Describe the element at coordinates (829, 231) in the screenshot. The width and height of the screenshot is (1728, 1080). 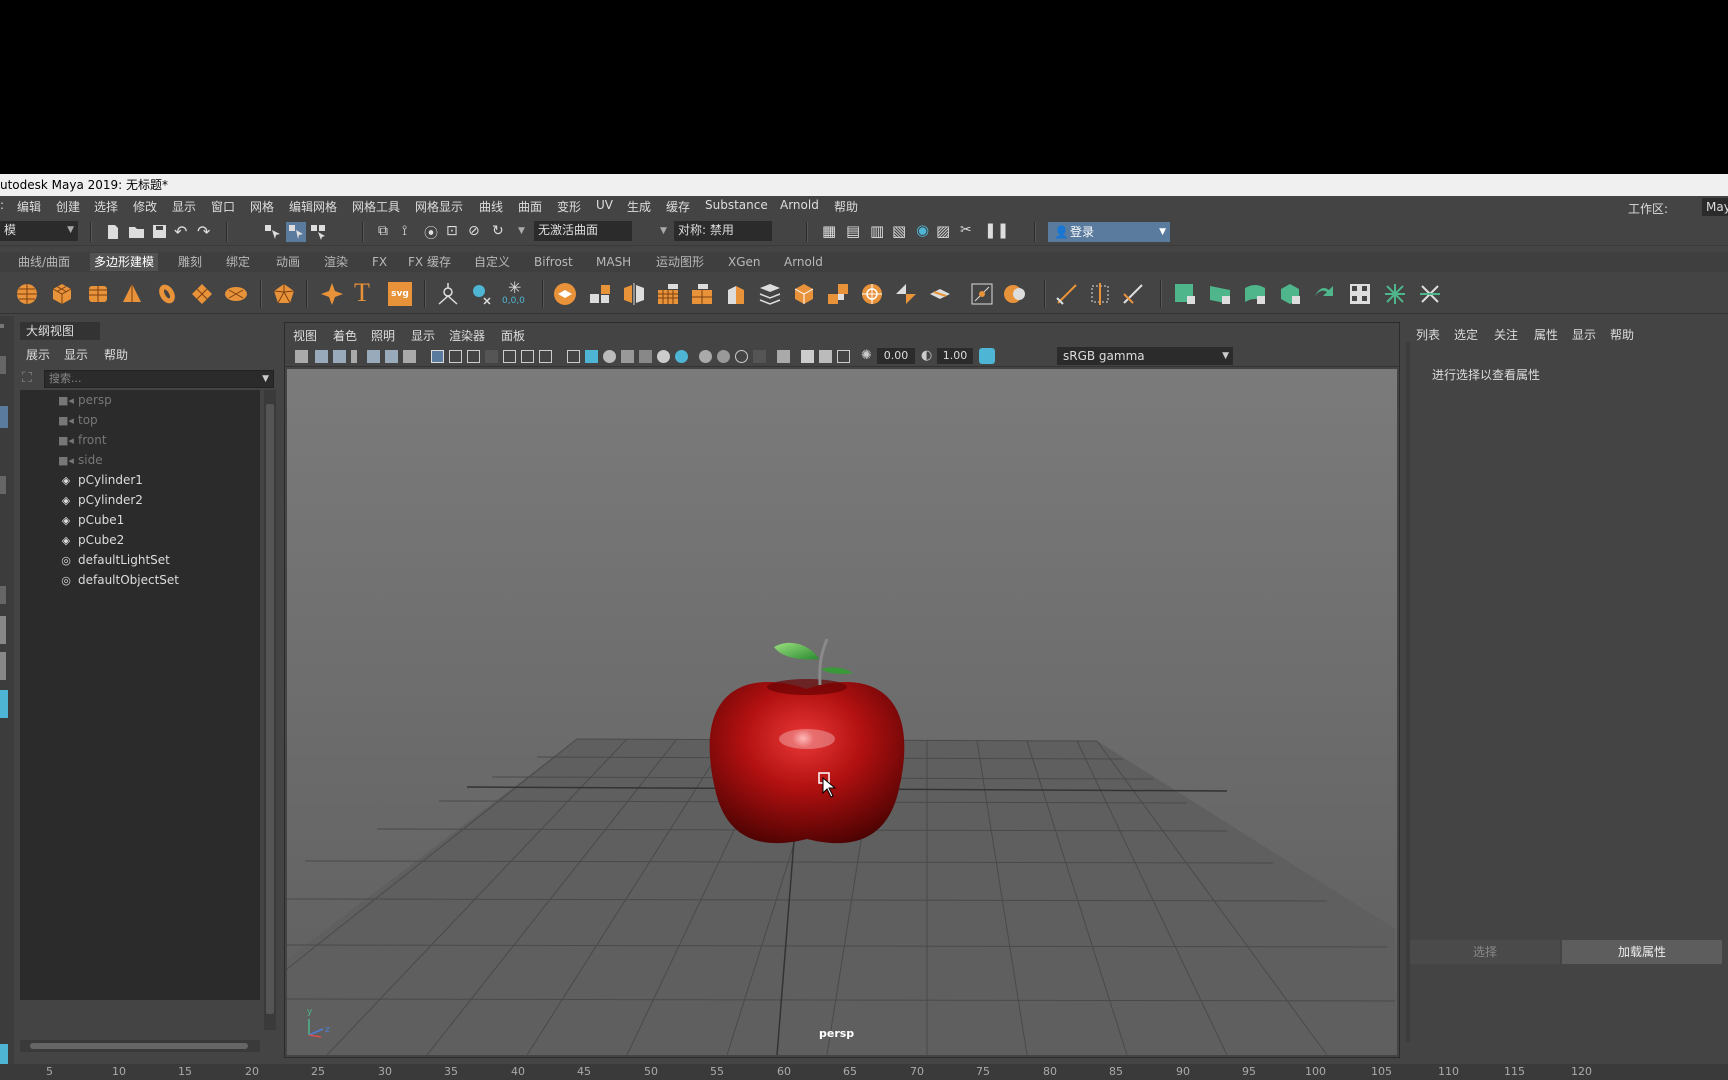
I see `render-view-icon: ▦` at that location.